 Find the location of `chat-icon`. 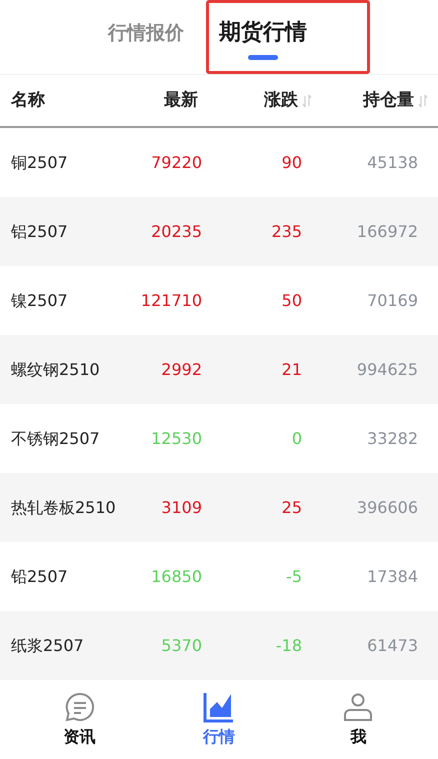

chat-icon is located at coordinates (80, 706).